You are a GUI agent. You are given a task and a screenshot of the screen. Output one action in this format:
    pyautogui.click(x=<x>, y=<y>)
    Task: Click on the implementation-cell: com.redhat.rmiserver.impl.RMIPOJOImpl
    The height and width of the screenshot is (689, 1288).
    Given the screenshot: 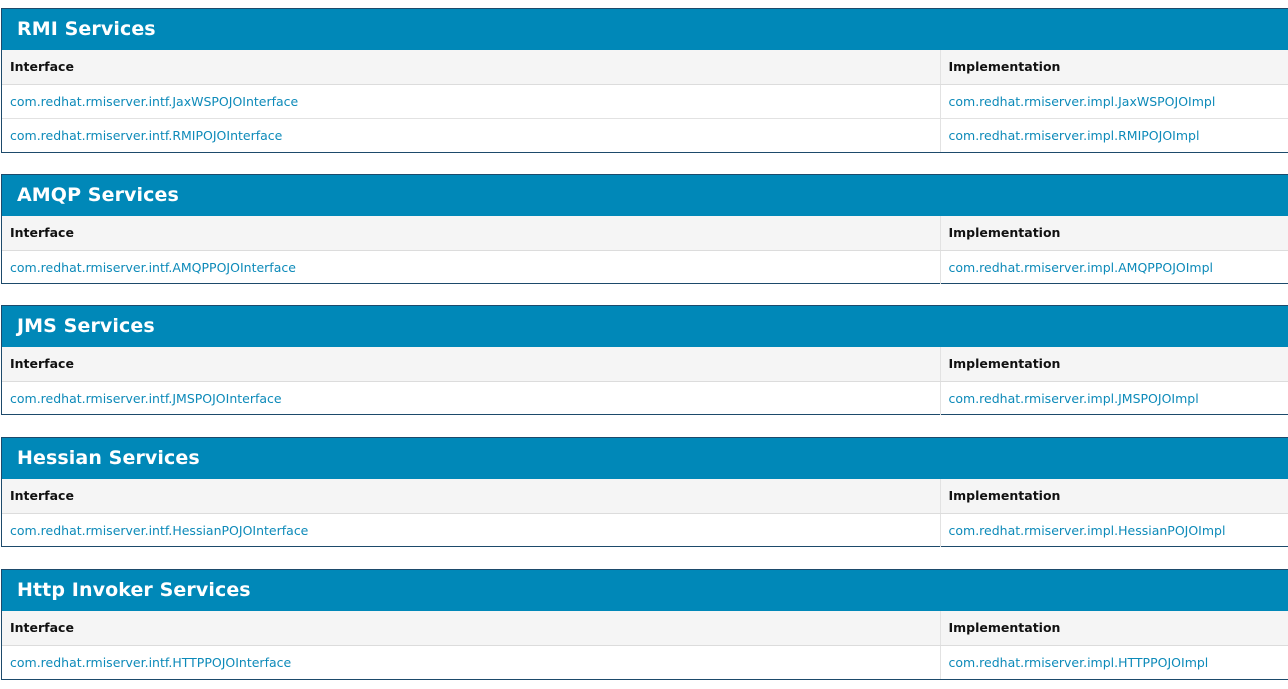 What is the action you would take?
    pyautogui.click(x=1113, y=134)
    